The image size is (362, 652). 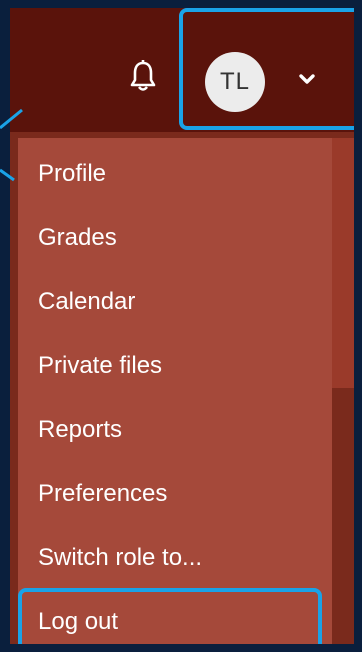 I want to click on log-out-highlight, so click(x=170, y=616).